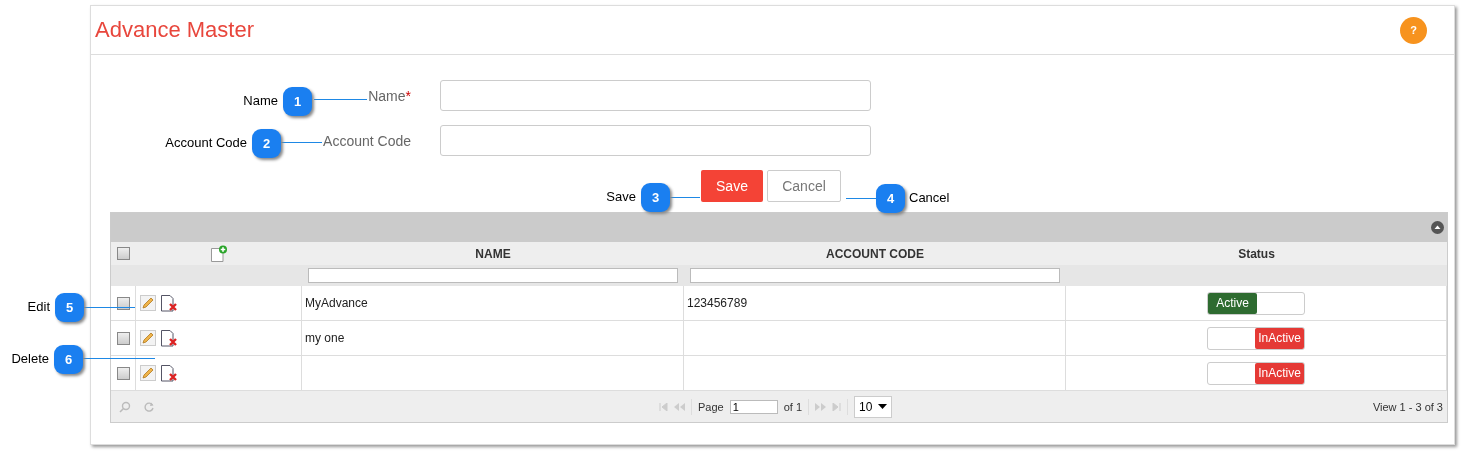 The height and width of the screenshot is (454, 1465). What do you see at coordinates (1256, 303) in the screenshot?
I see `status-toggle: Active` at bounding box center [1256, 303].